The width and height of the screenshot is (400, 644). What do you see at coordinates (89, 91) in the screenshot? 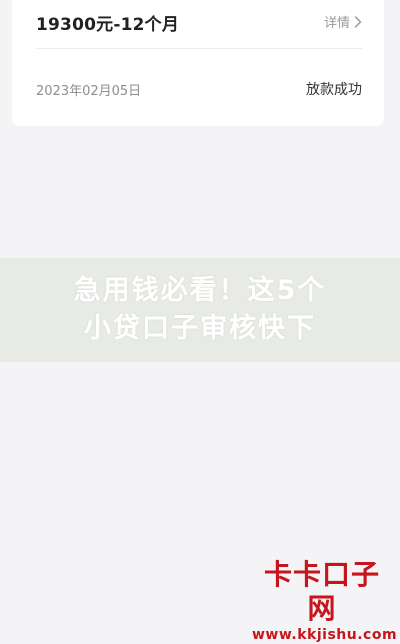
I see `loan-date: 2023年02月05日` at bounding box center [89, 91].